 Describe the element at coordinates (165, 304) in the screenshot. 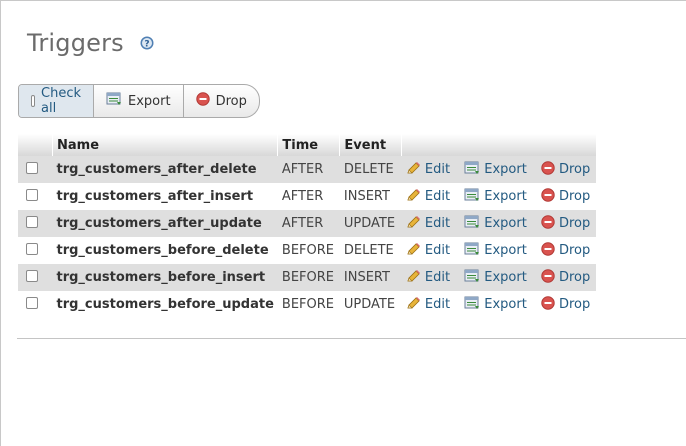

I see `trigger-name: trg_customers_before_update` at that location.